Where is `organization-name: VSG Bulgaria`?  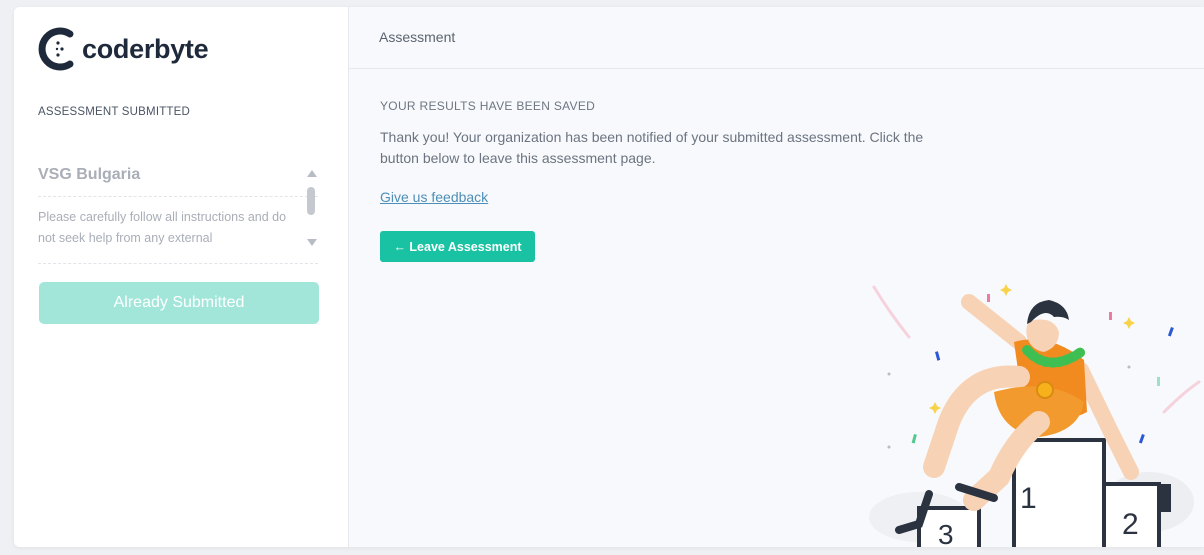 organization-name: VSG Bulgaria is located at coordinates (89, 174).